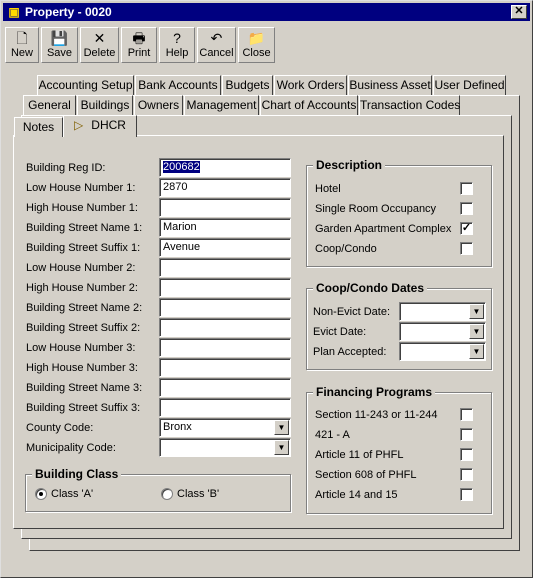  What do you see at coordinates (225, 247) in the screenshot?
I see `street-suffix-1-input: Avenue` at bounding box center [225, 247].